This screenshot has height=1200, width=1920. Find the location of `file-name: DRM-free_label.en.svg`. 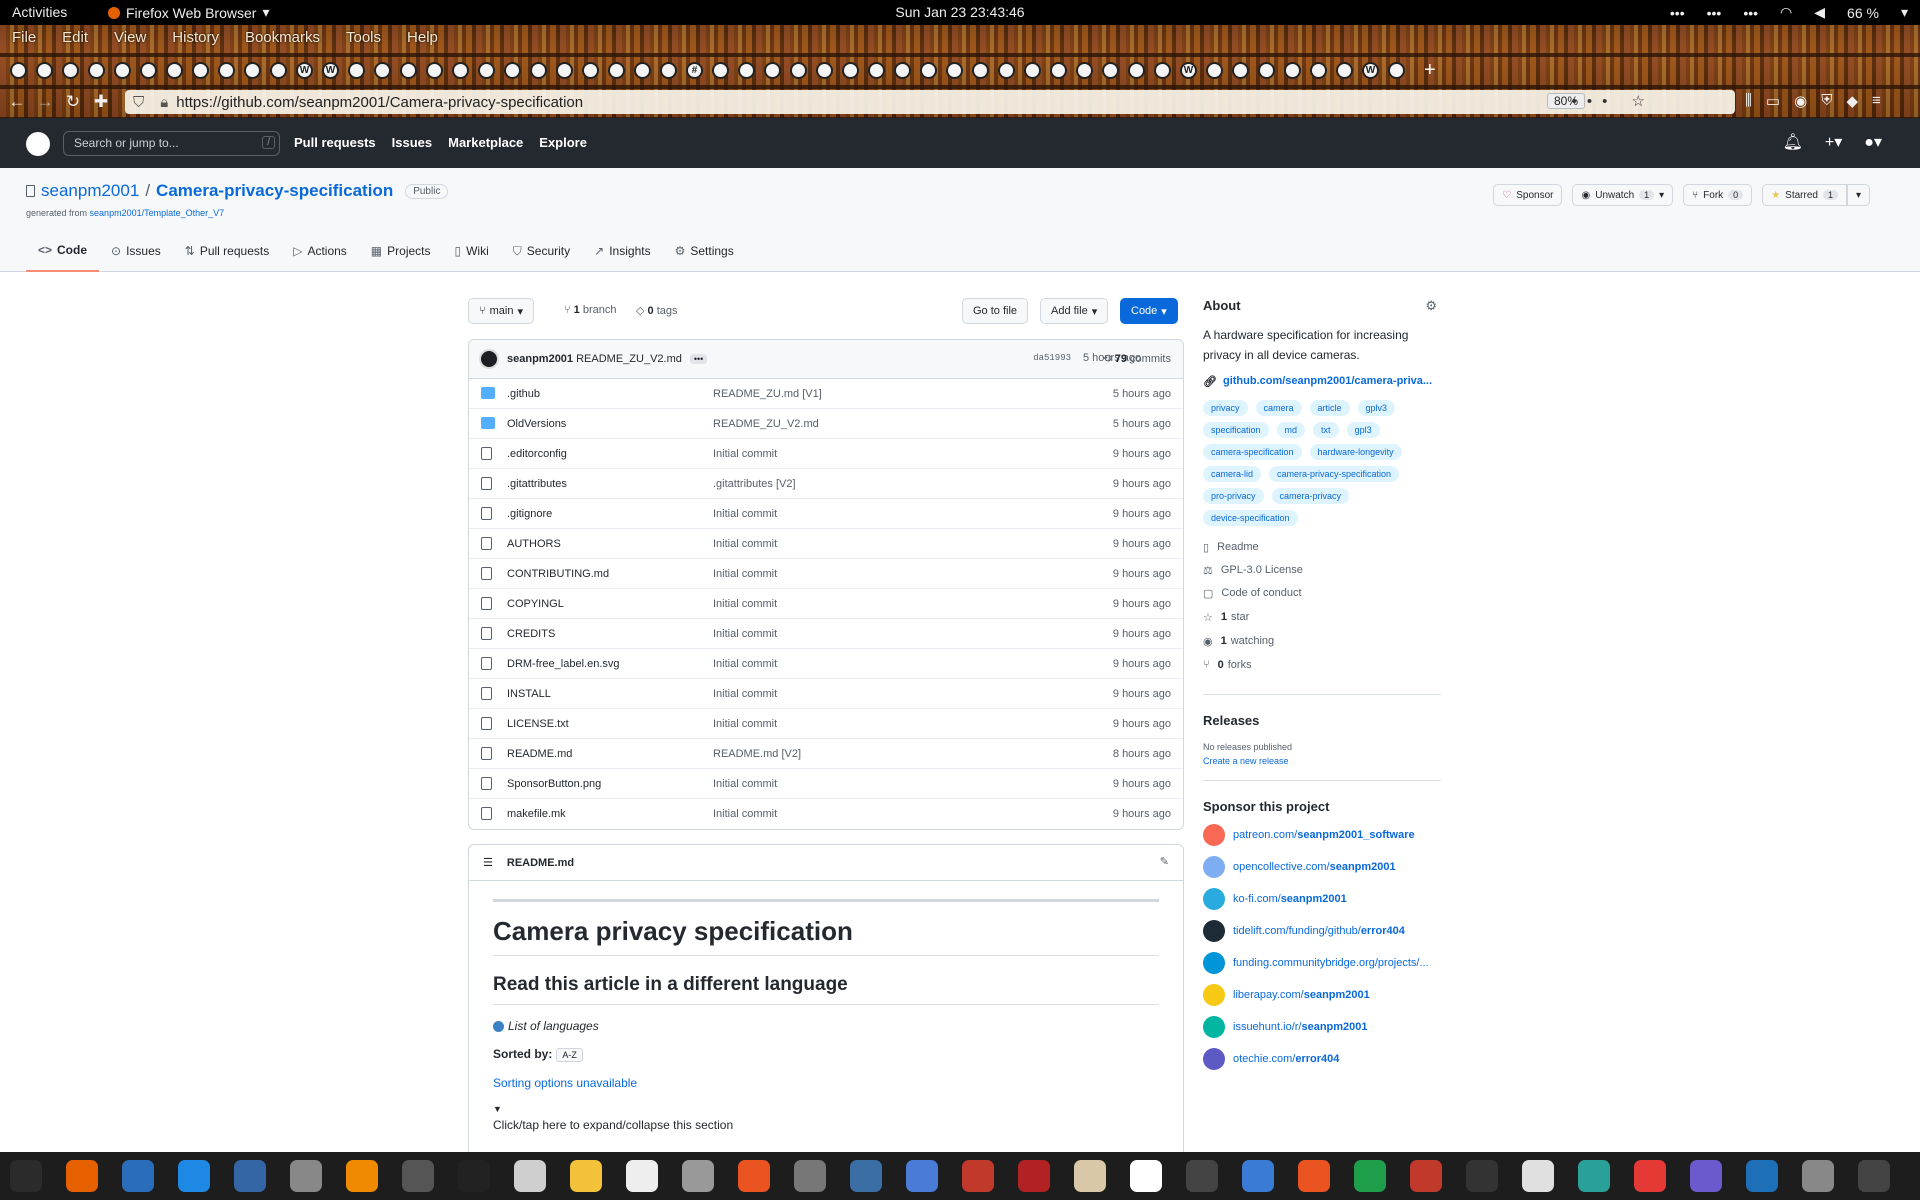

file-name: DRM-free_label.en.svg is located at coordinates (563, 664).